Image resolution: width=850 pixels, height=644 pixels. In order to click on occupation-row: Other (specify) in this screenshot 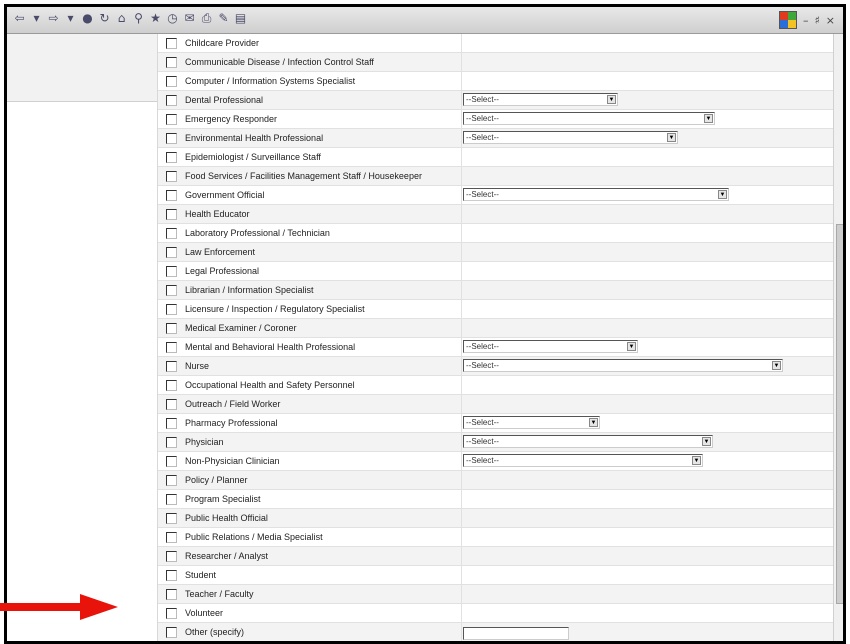, I will do `click(495, 632)`.